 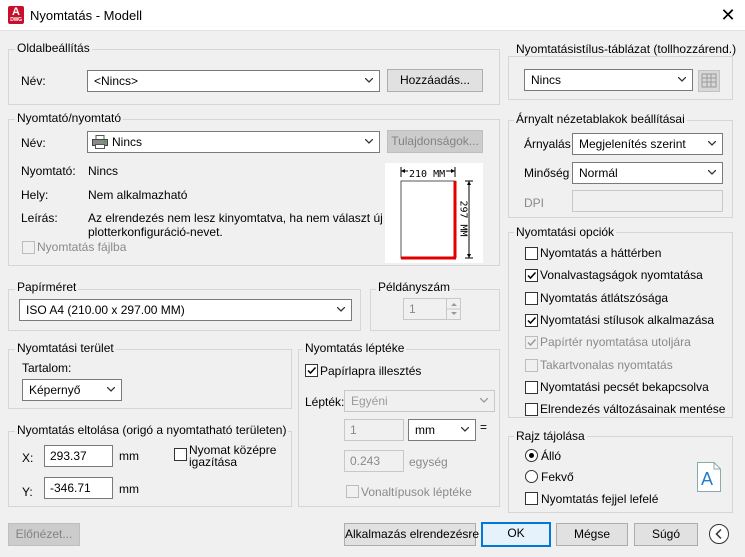 I want to click on plot-what-label: Tartalom:, so click(x=47, y=368).